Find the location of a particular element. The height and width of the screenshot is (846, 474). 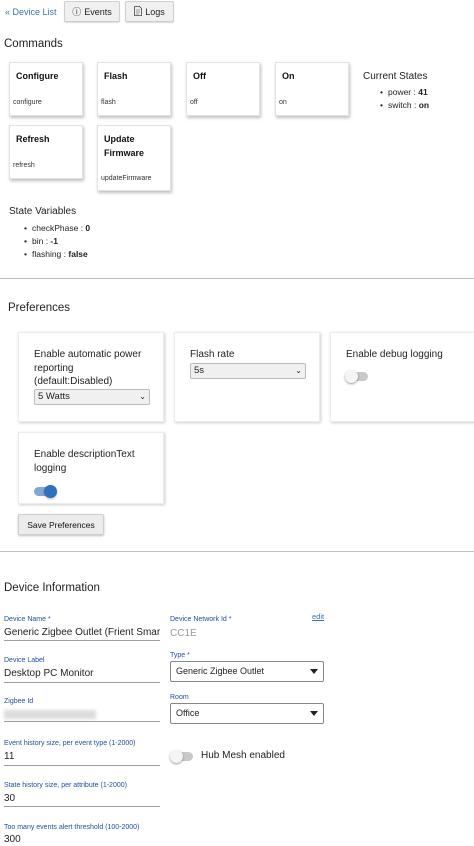

pref-label: Enable debug logging is located at coordinates (394, 354).